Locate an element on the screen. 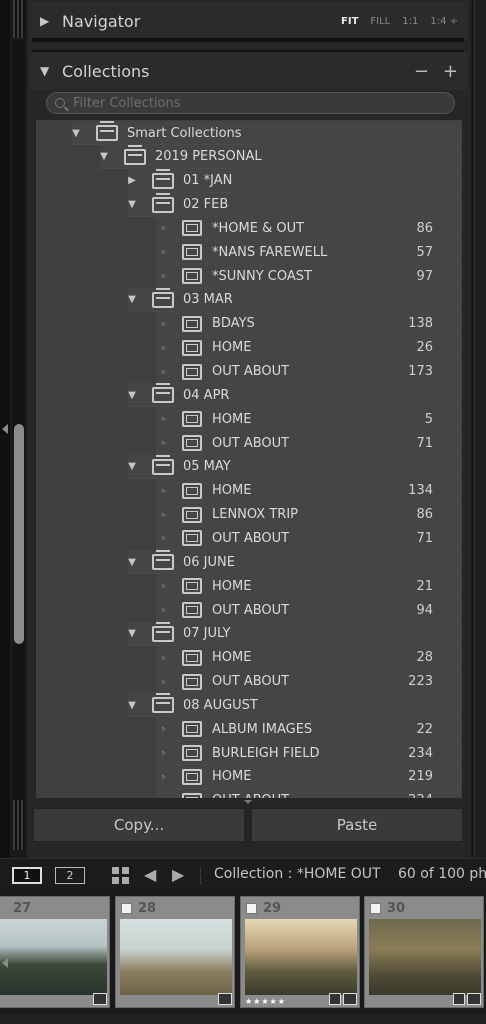 The height and width of the screenshot is (1024, 486). main-screen-button: 1 is located at coordinates (27, 875).